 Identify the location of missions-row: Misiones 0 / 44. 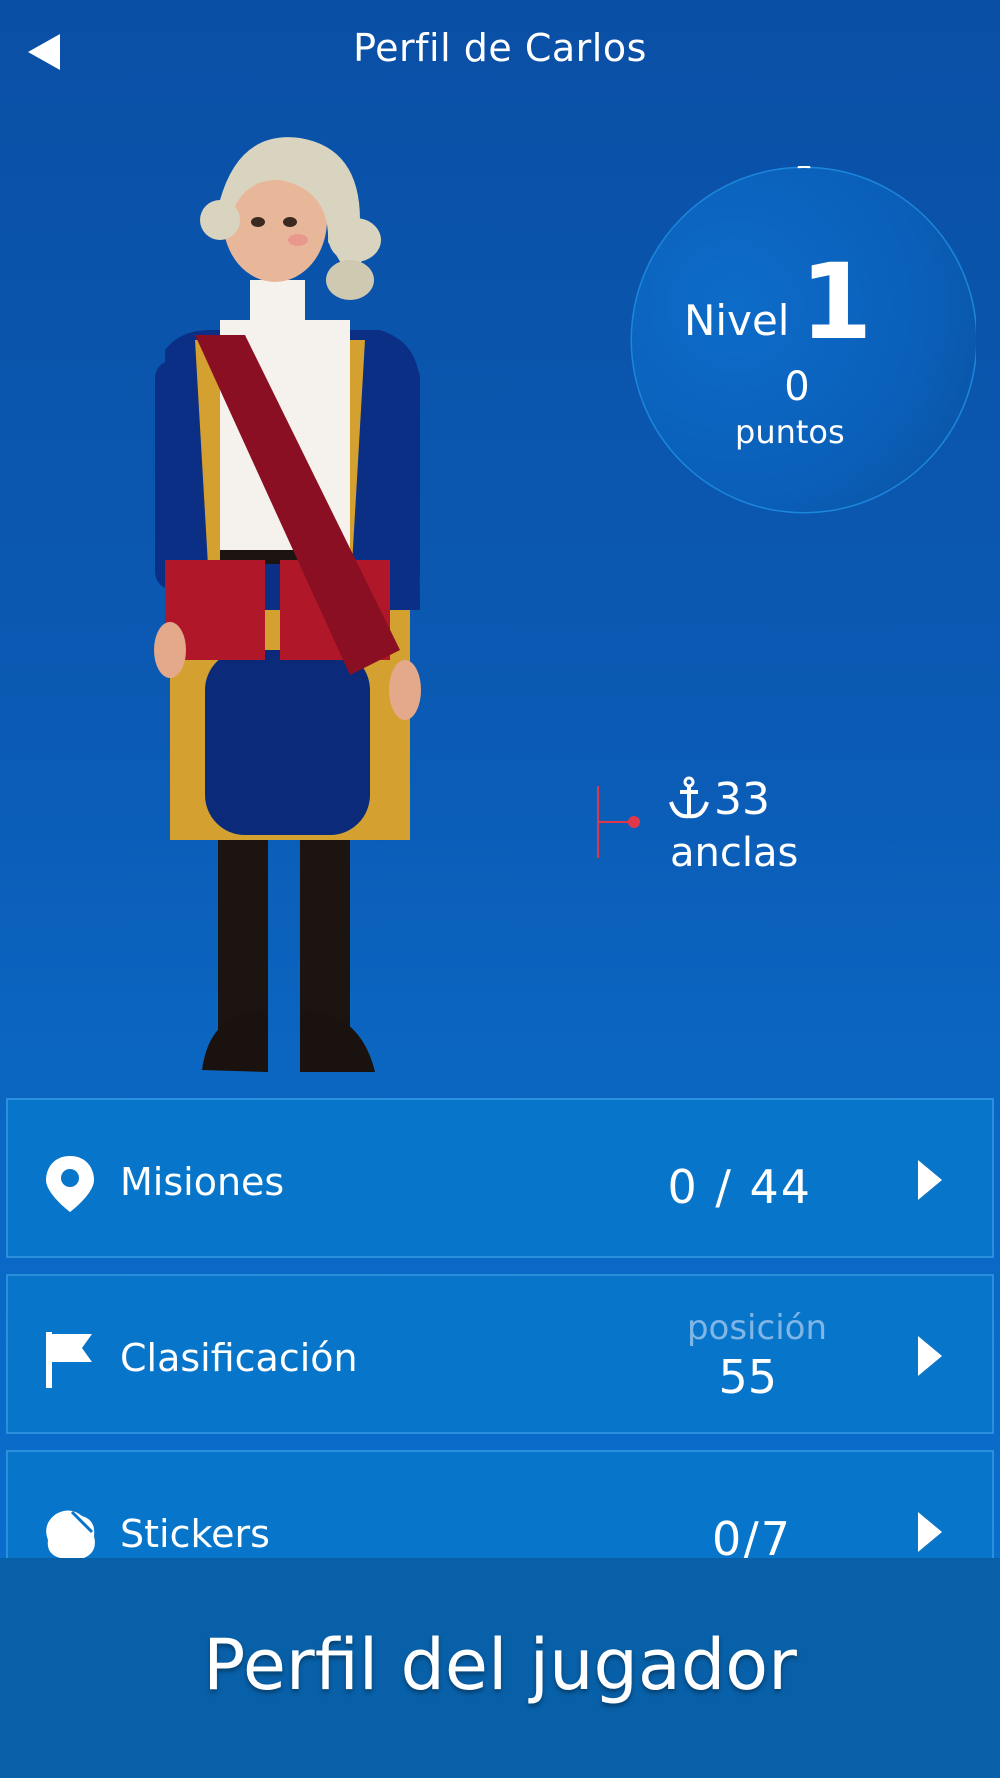
(500, 1178).